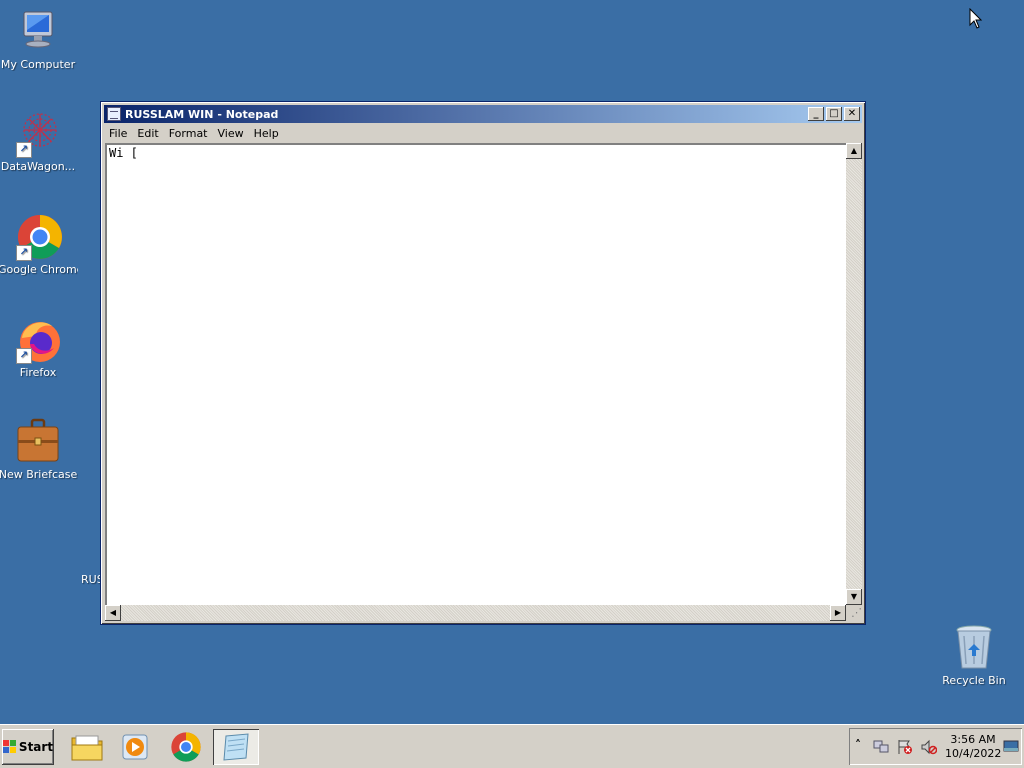  I want to click on desktop-icon-label: My Computer, so click(38, 64).